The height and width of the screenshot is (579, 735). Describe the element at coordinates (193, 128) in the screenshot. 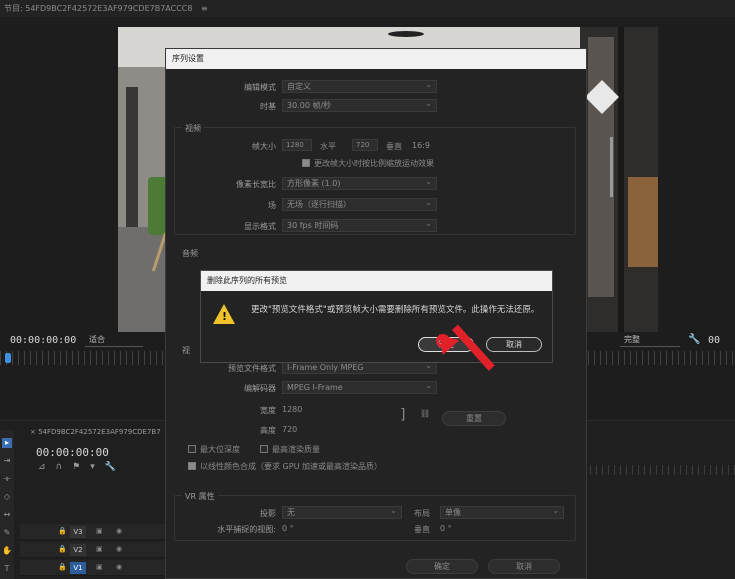

I see `video-group-label: 视频` at that location.